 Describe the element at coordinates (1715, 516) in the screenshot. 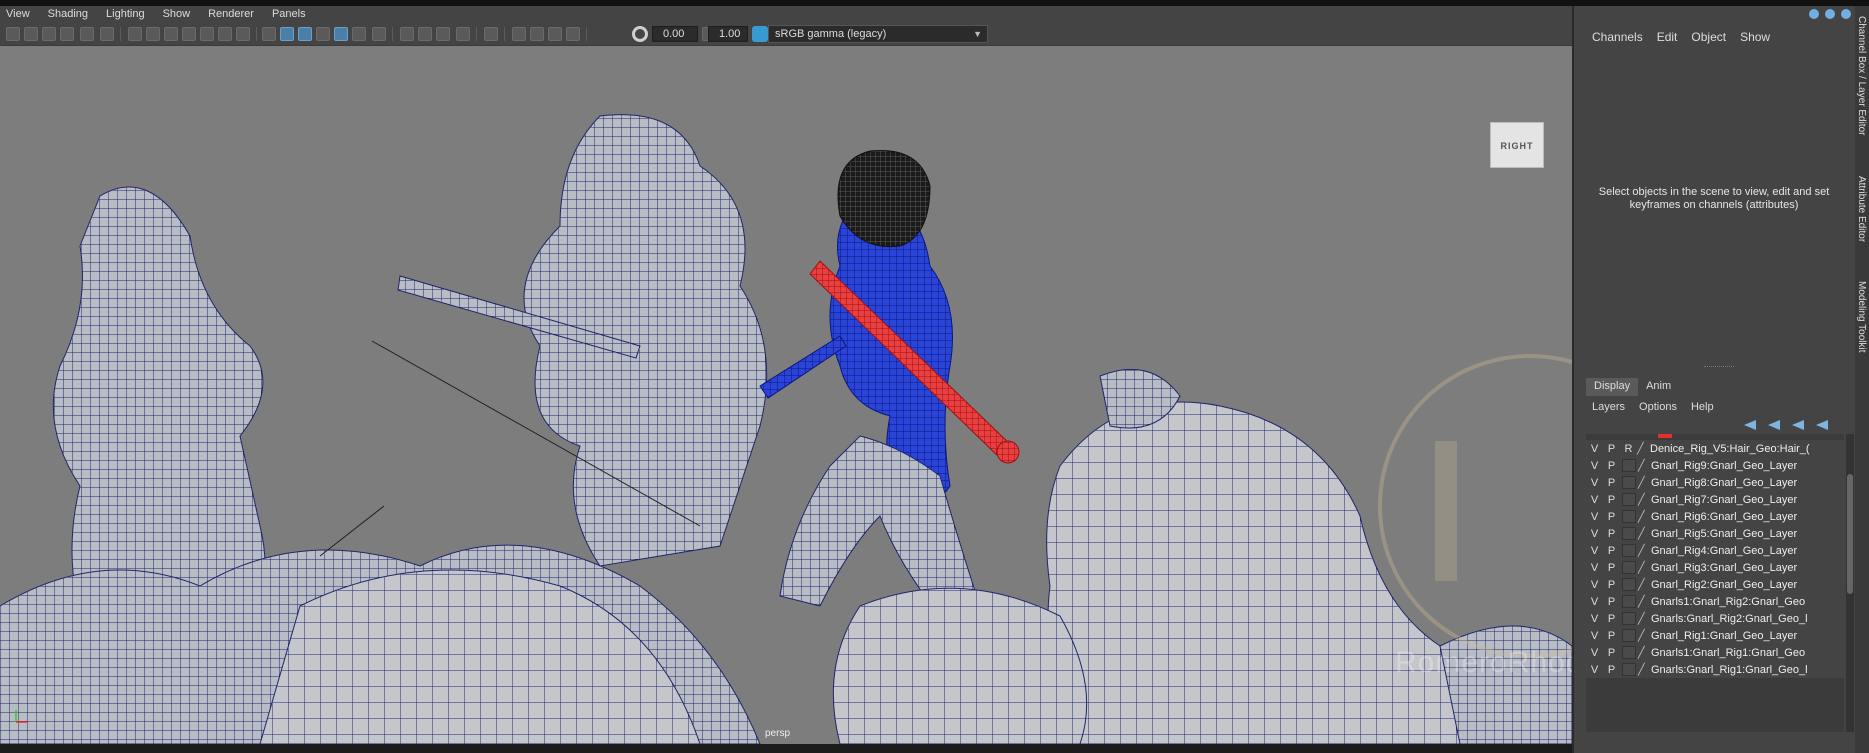

I see `layer-row: V P ╱ Gnarl_Rig6:Gnarl_Geo_Layer` at that location.